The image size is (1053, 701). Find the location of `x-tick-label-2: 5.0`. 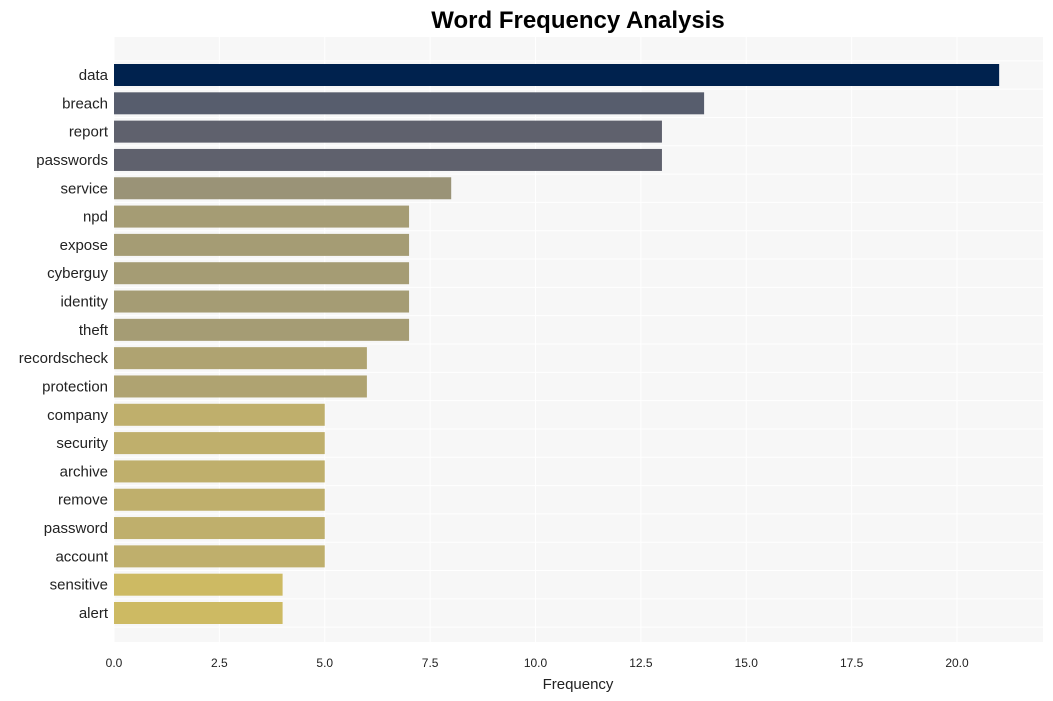

x-tick-label-2: 5.0 is located at coordinates (324, 663).